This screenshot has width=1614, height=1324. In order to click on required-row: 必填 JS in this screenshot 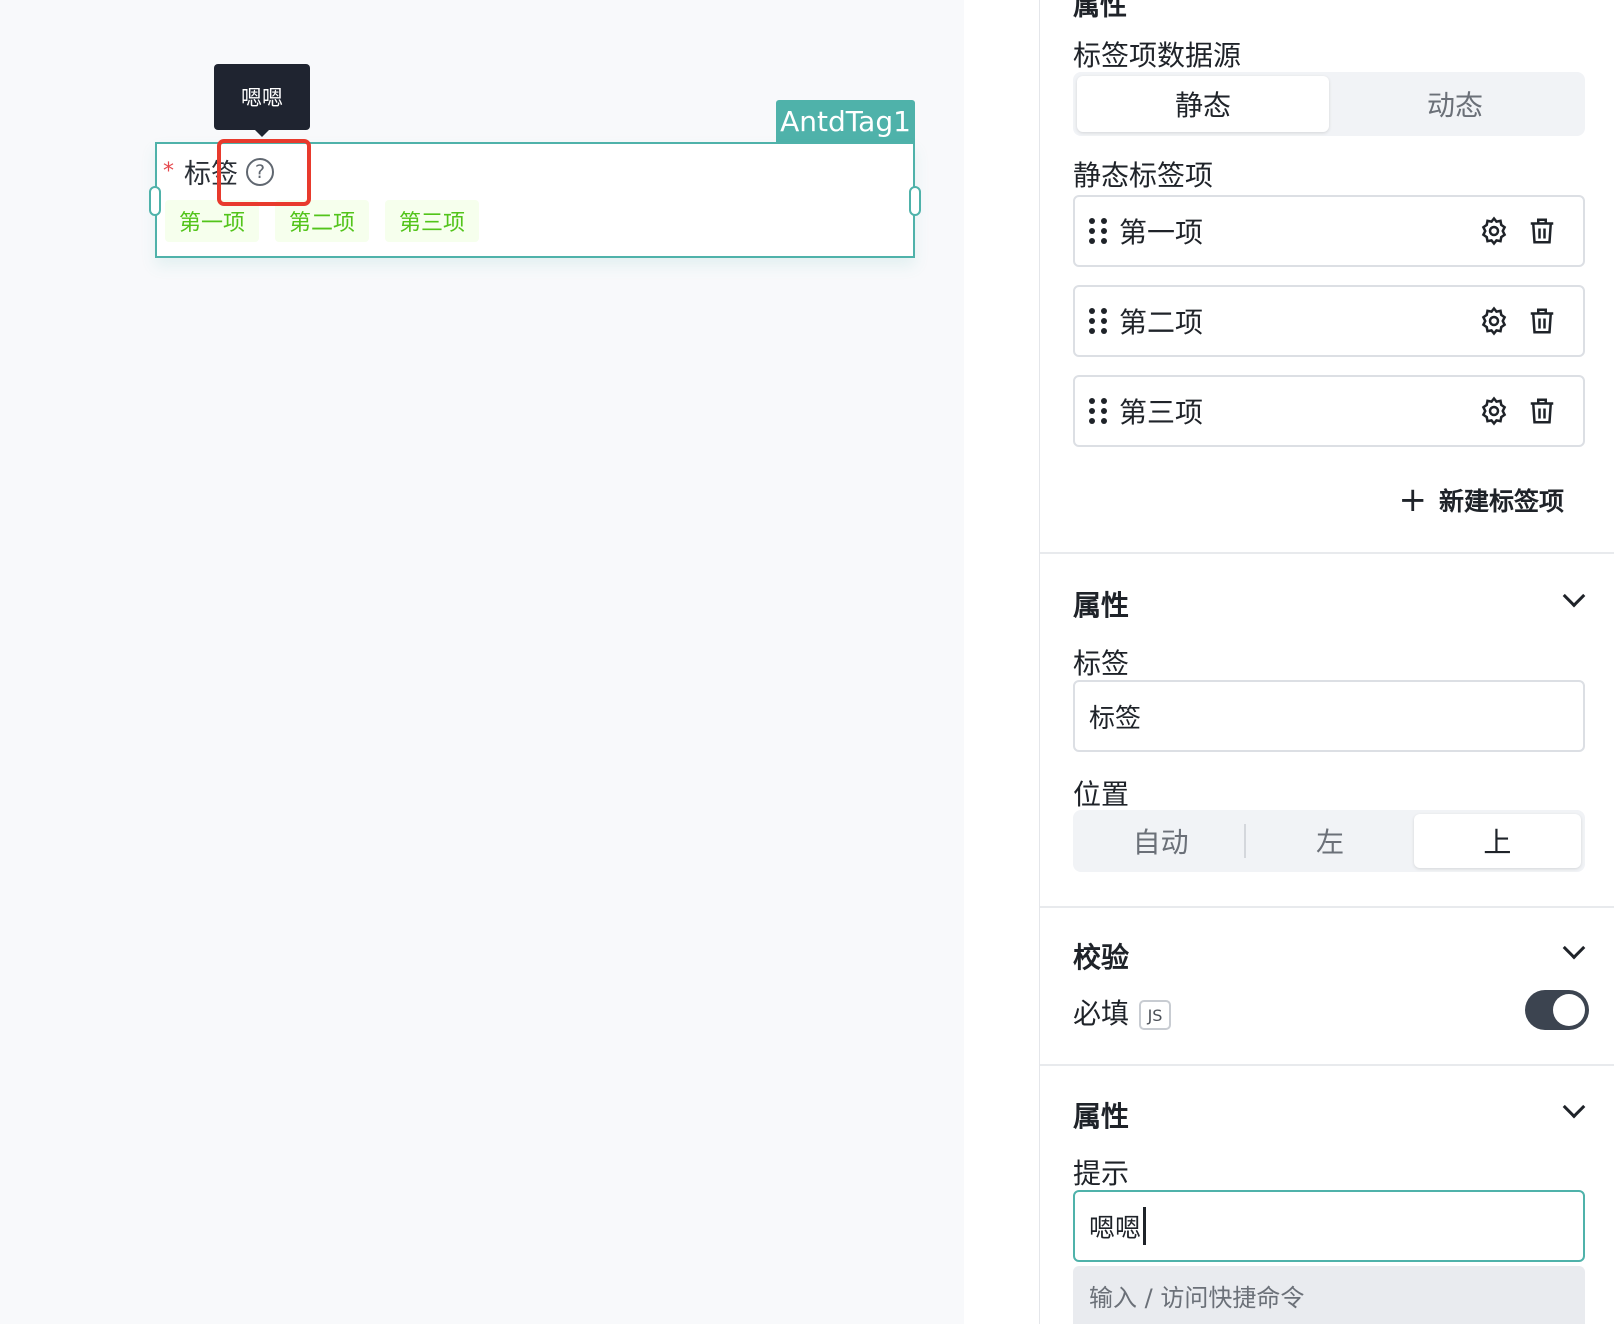, I will do `click(1122, 1012)`.